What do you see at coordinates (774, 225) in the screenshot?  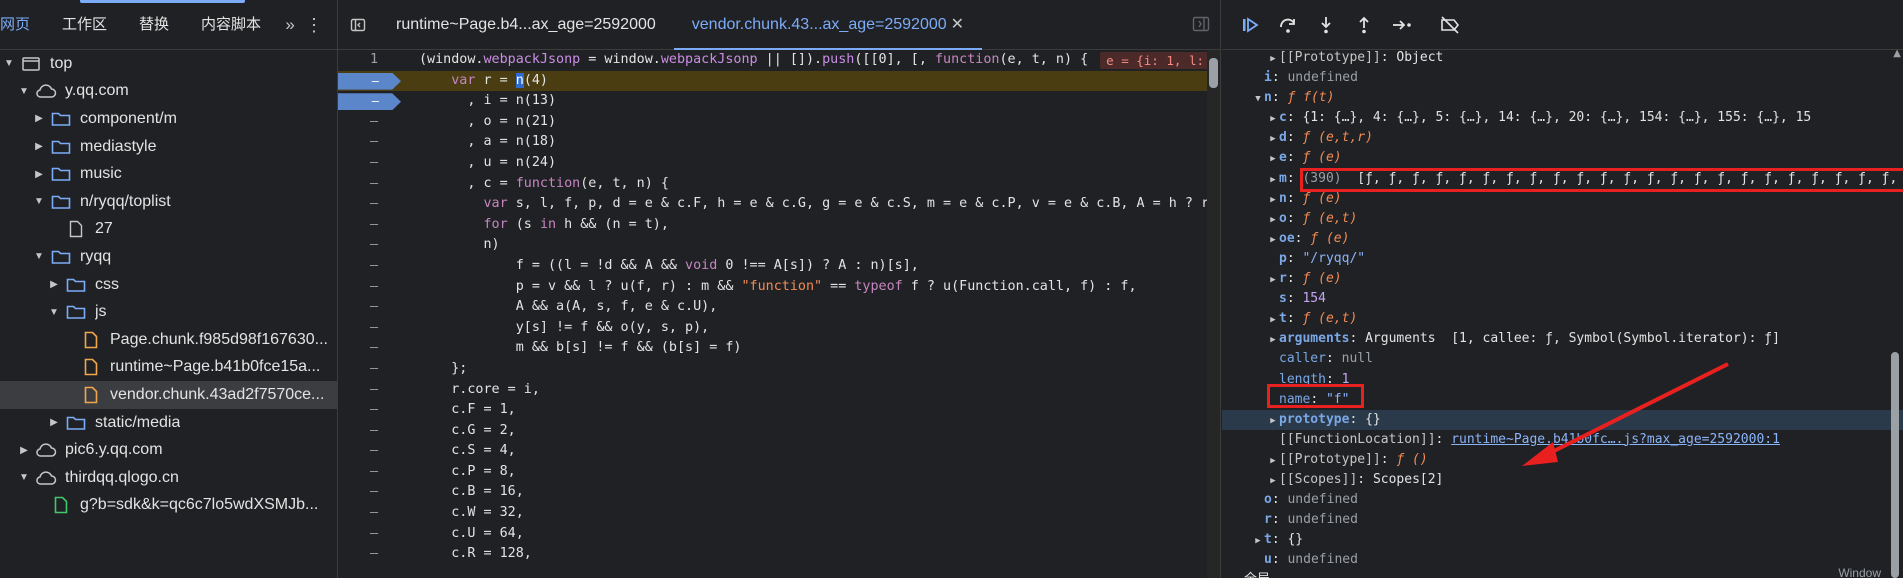 I see `code-line: – for (s in h && (n = t),` at bounding box center [774, 225].